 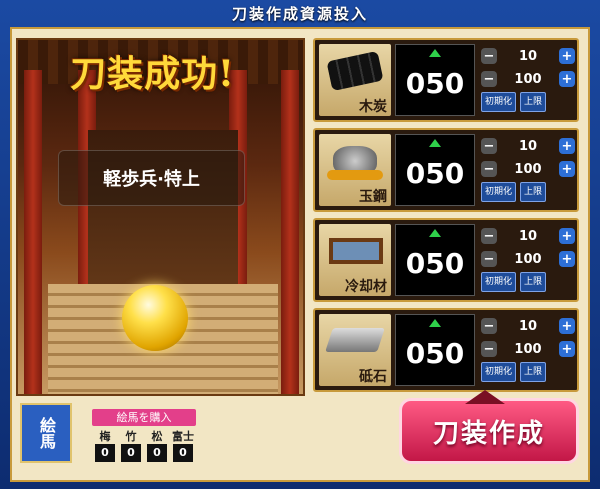 What do you see at coordinates (373, 377) in the screenshot?
I see `resource-name: 砥石` at bounding box center [373, 377].